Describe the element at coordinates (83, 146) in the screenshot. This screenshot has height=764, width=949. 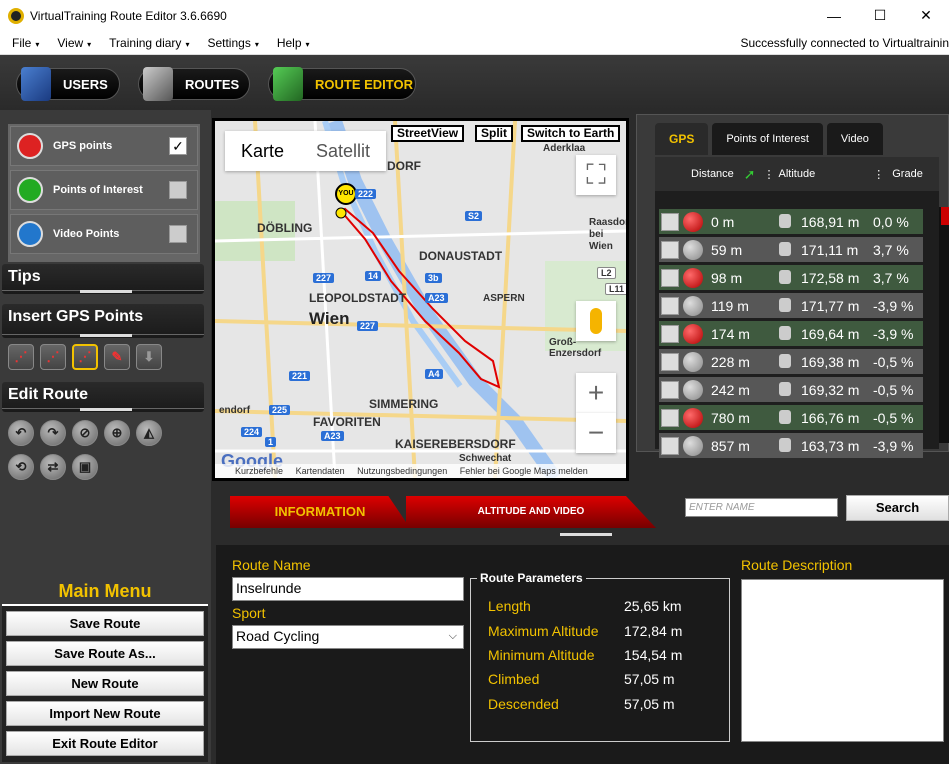
I see `gps-points-label: GPS points` at that location.